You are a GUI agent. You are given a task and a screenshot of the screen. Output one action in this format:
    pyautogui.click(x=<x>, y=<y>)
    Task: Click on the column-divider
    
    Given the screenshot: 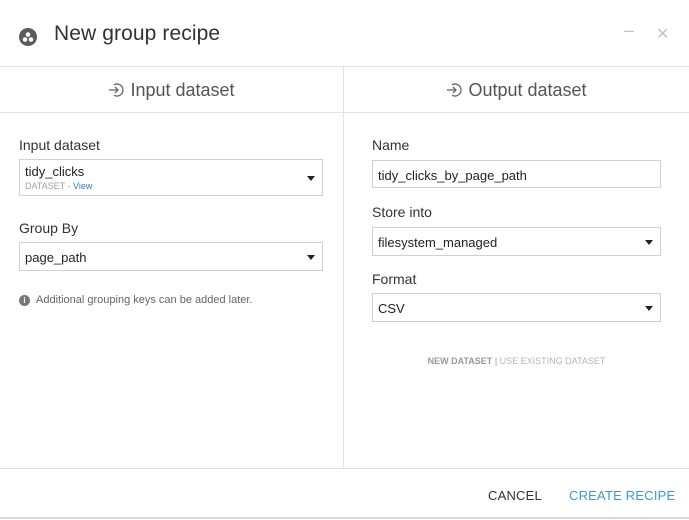 What is the action you would take?
    pyautogui.click(x=343, y=267)
    